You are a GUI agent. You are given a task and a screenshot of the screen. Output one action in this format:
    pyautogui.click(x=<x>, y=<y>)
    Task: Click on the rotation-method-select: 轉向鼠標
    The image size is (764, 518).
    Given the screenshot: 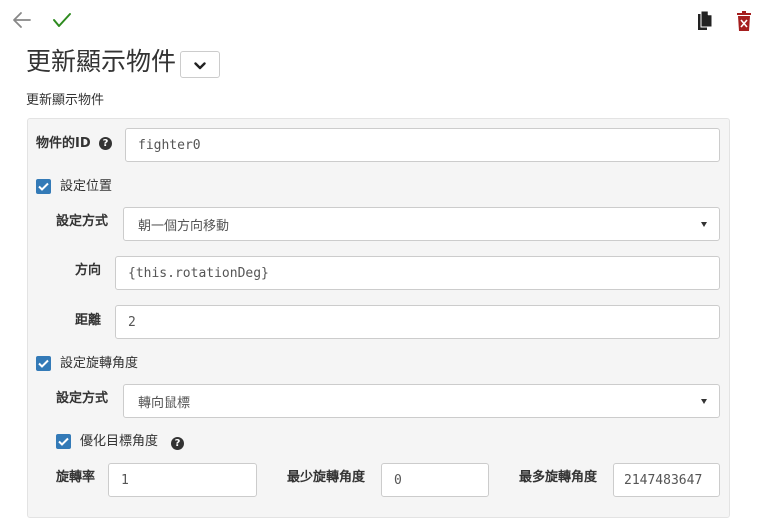 What is the action you would take?
    pyautogui.click(x=421, y=401)
    